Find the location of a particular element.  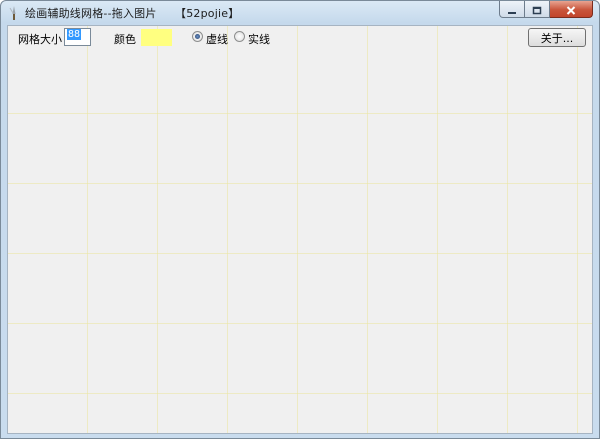

solid-label: 实线 is located at coordinates (259, 39).